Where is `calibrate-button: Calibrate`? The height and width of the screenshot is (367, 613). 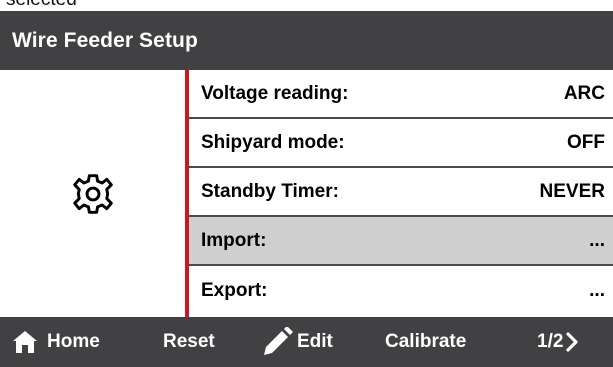 calibrate-button: Calibrate is located at coordinates (425, 342).